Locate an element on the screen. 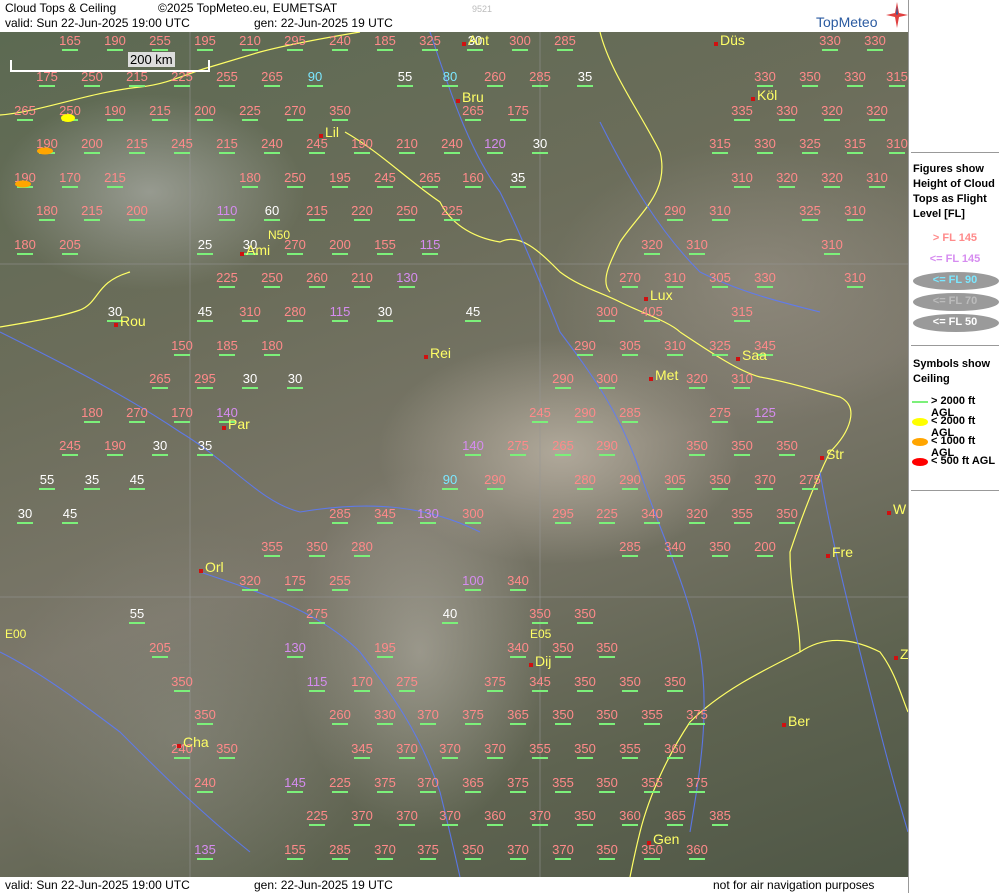  cloud-top-value: 80 is located at coordinates (450, 78).